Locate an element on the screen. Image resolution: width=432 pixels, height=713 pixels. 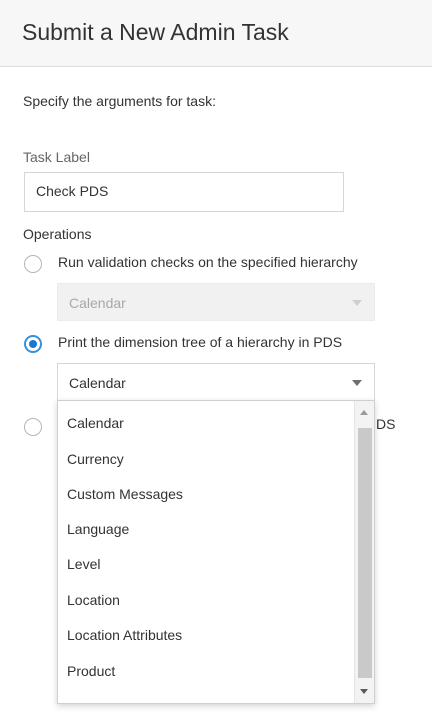
hierarchy-select-print: Calendar is located at coordinates (216, 382).